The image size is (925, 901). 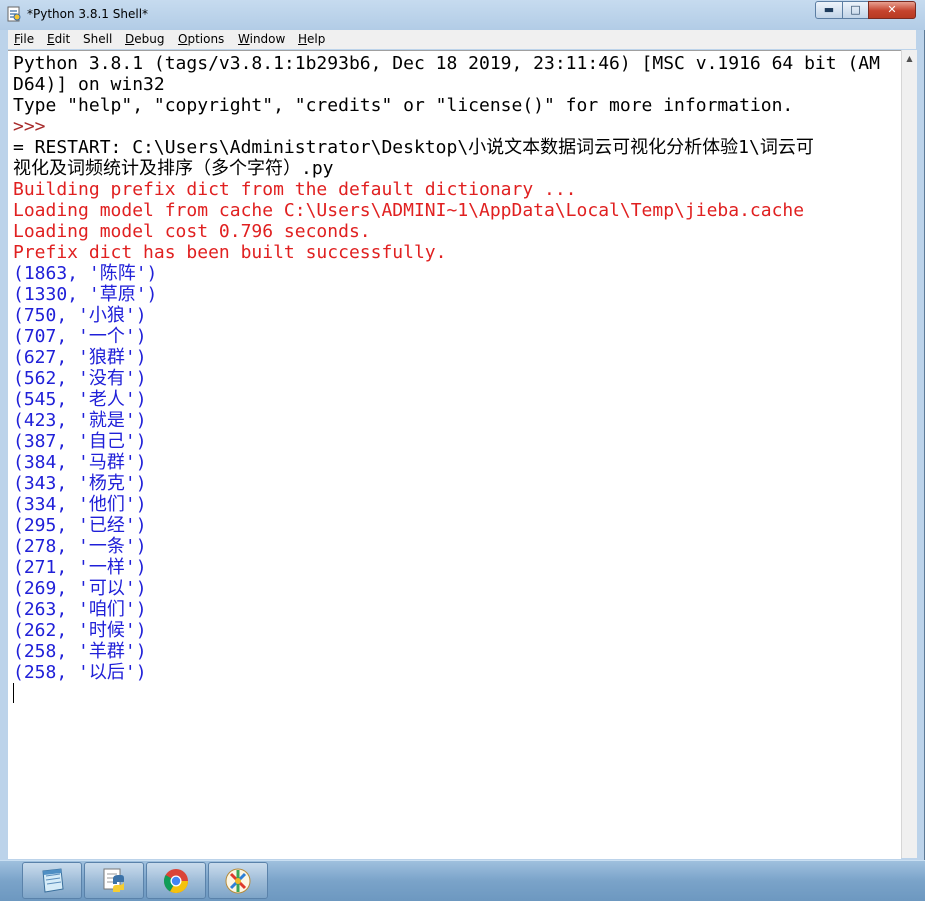 What do you see at coordinates (855, 10) in the screenshot?
I see `maximize-button: □` at bounding box center [855, 10].